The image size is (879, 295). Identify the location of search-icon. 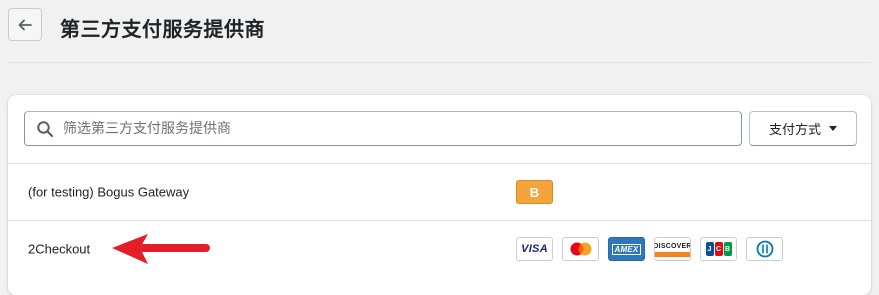
(45, 129).